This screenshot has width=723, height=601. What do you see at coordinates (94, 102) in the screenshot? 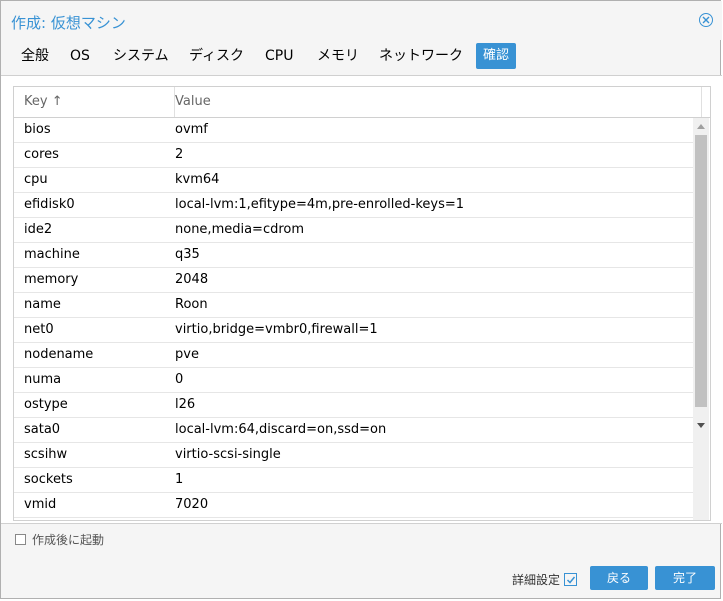
I see `key-column-header: Key ↑` at bounding box center [94, 102].